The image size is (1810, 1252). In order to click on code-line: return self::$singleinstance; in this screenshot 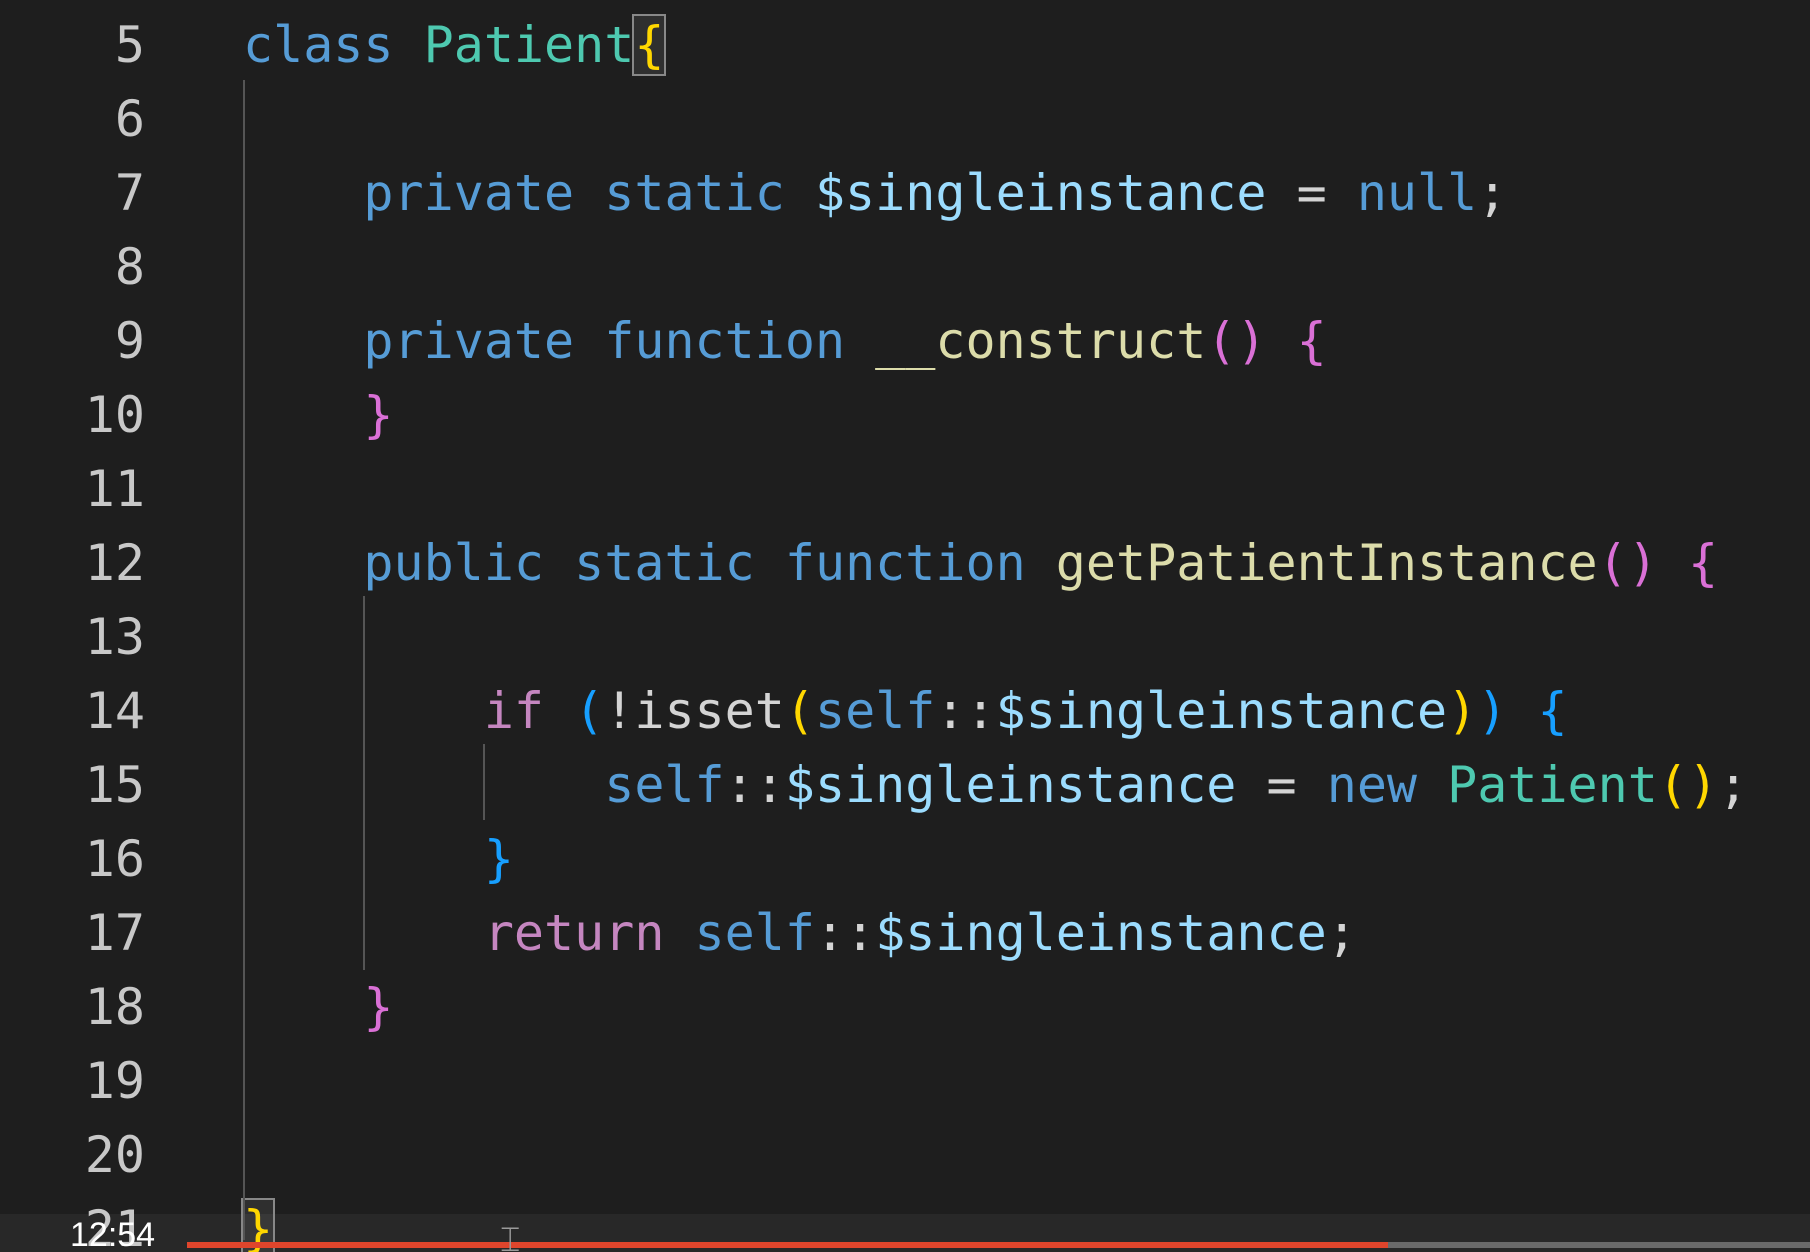, I will do `click(800, 933)`.